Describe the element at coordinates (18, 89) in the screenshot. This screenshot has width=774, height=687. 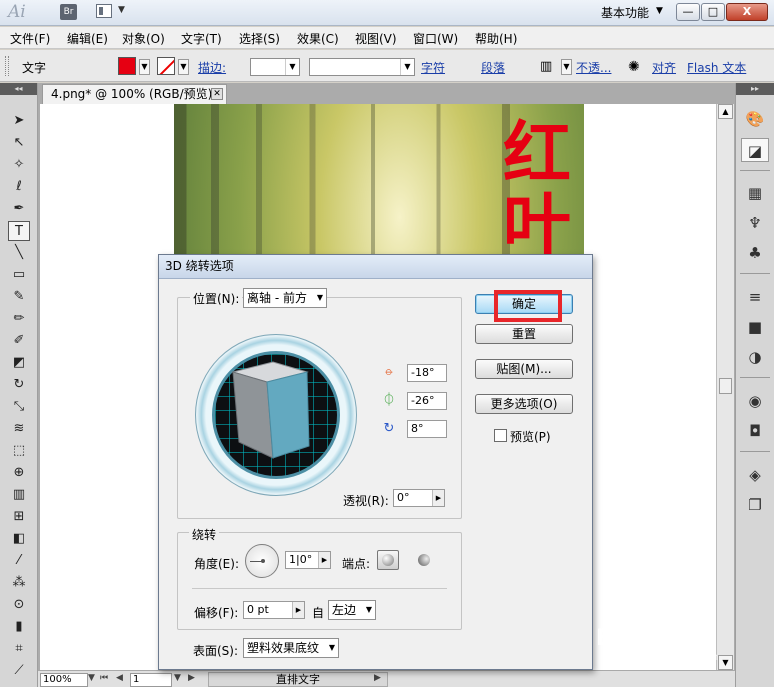
I see `panel-collapse-icon: ◂◂` at that location.